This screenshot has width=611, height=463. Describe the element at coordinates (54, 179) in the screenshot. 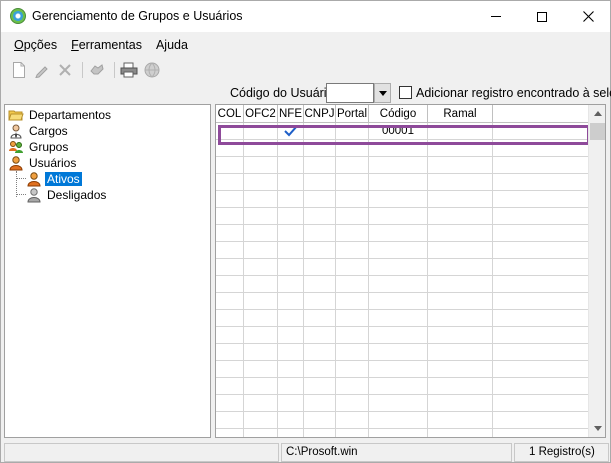

I see `tree-item-ativos: Ativos` at that location.